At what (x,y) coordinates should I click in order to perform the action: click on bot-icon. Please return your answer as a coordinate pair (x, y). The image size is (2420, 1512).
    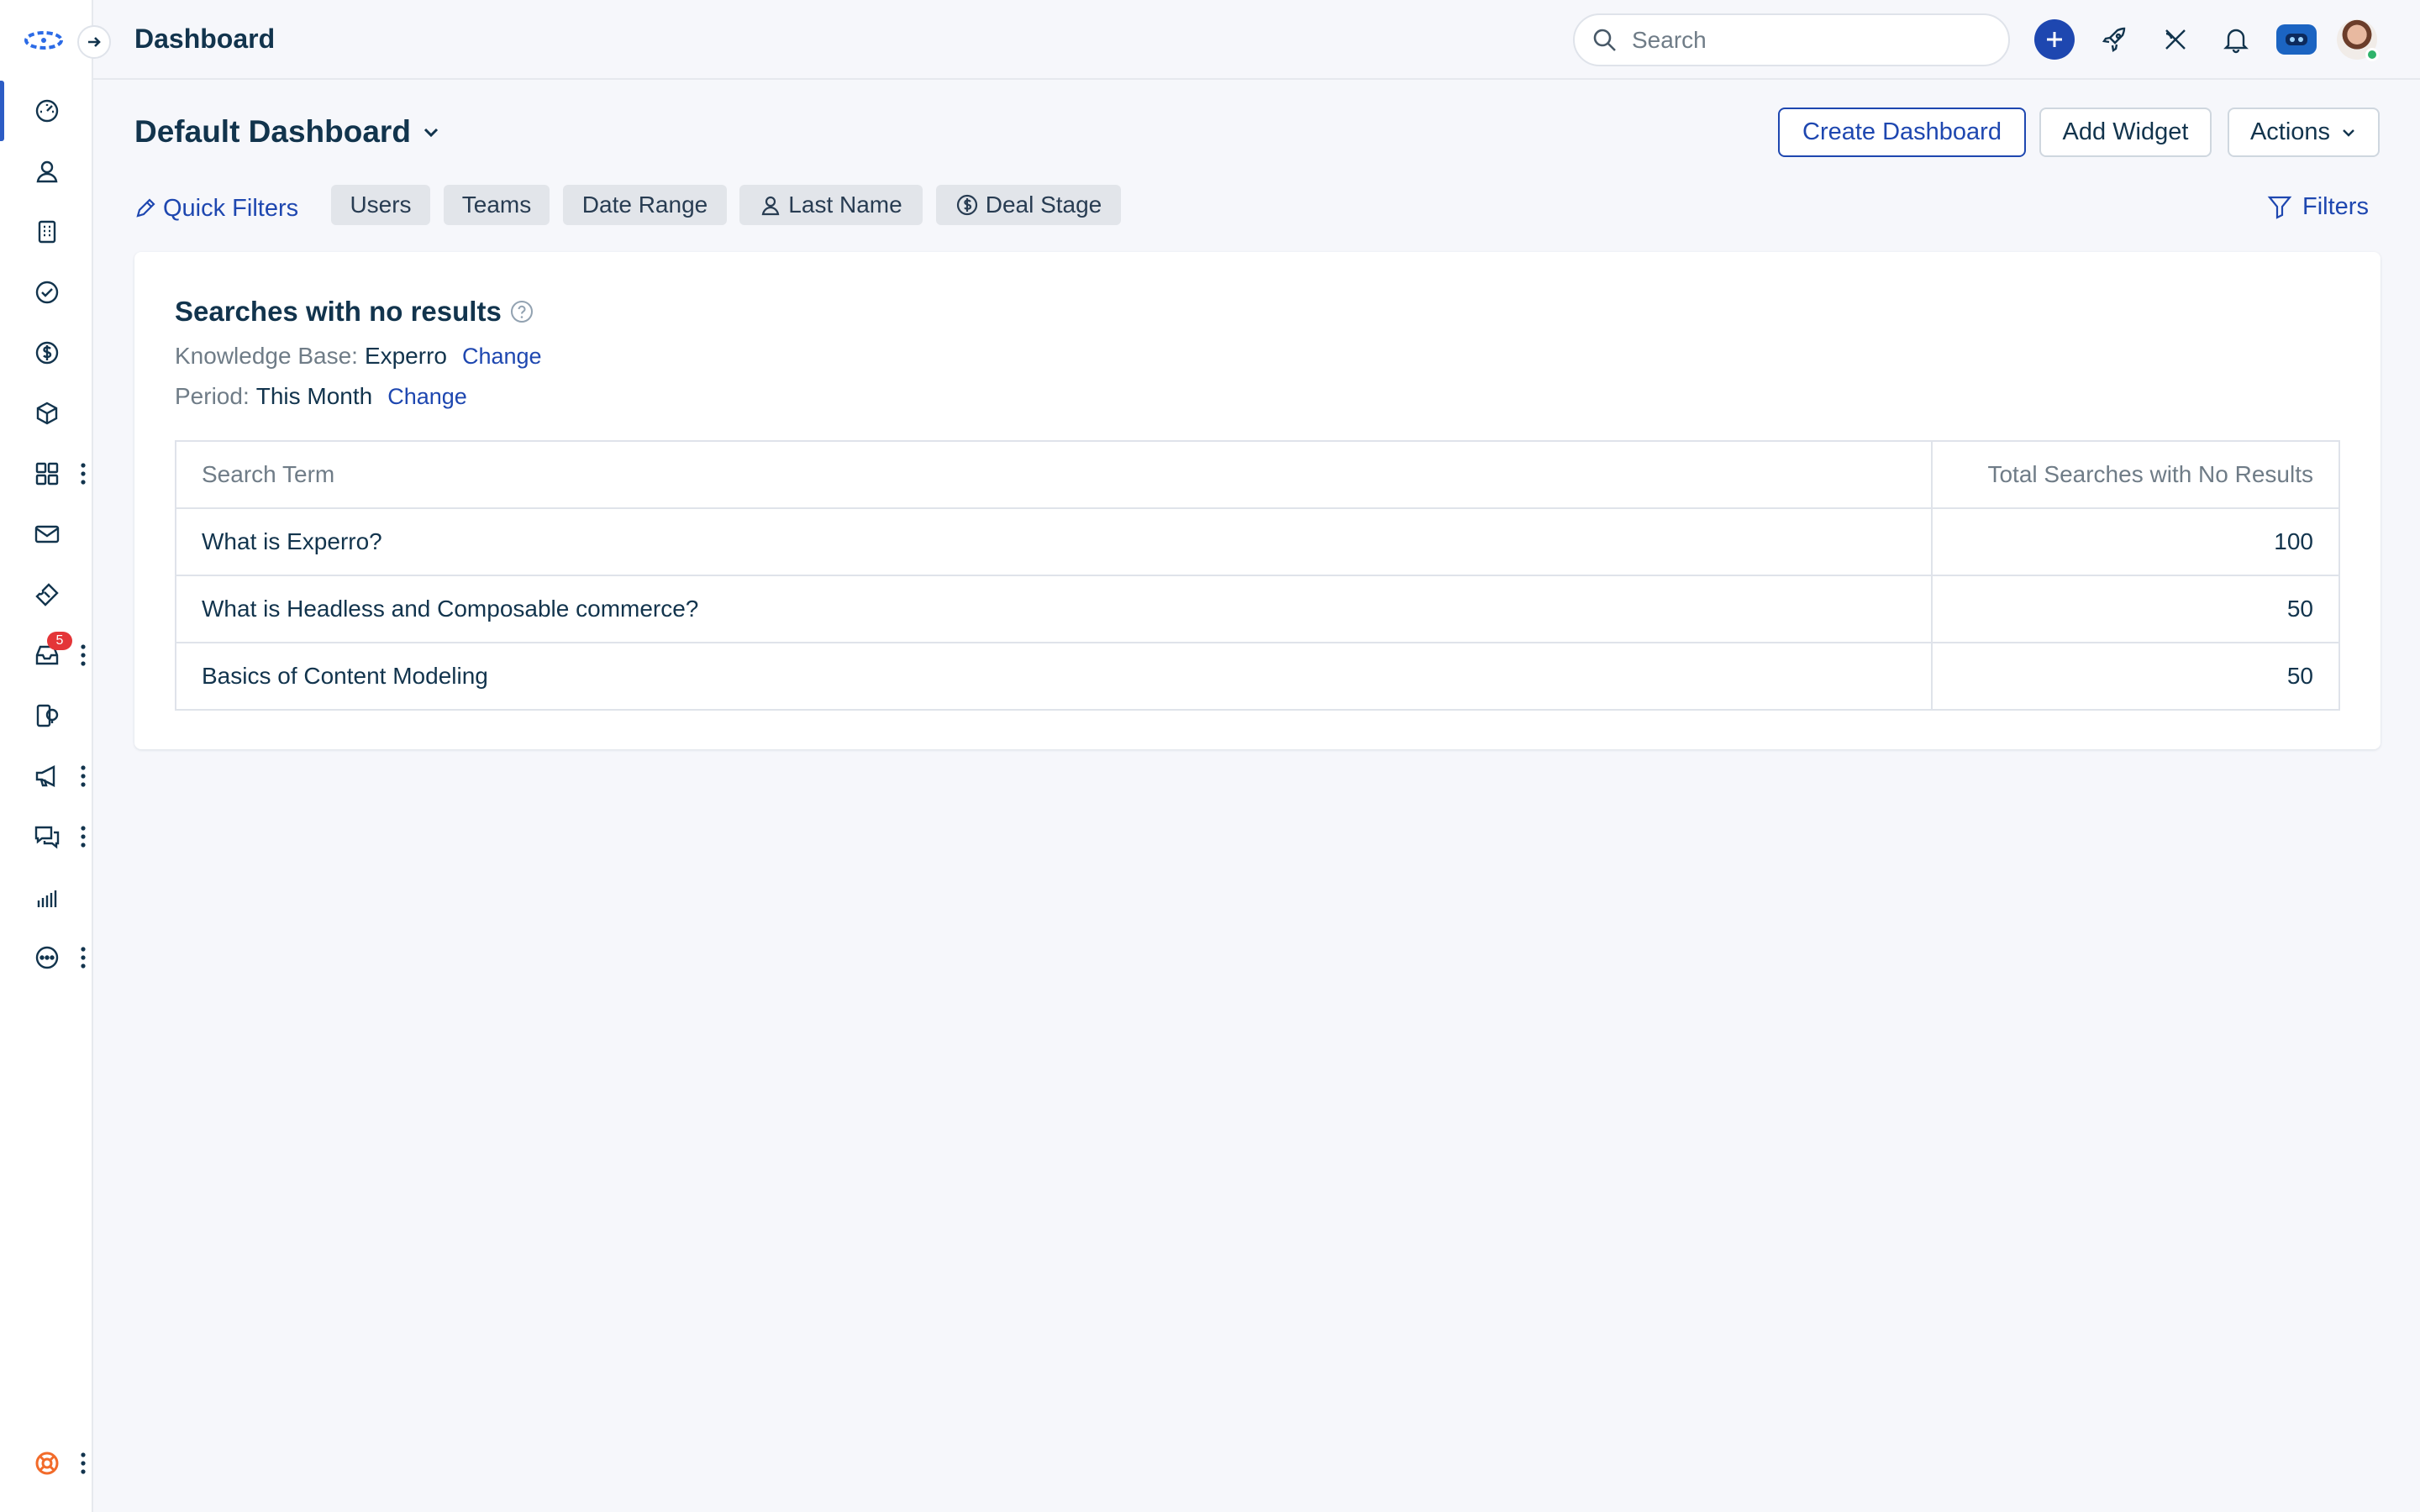
    Looking at the image, I should click on (2296, 39).